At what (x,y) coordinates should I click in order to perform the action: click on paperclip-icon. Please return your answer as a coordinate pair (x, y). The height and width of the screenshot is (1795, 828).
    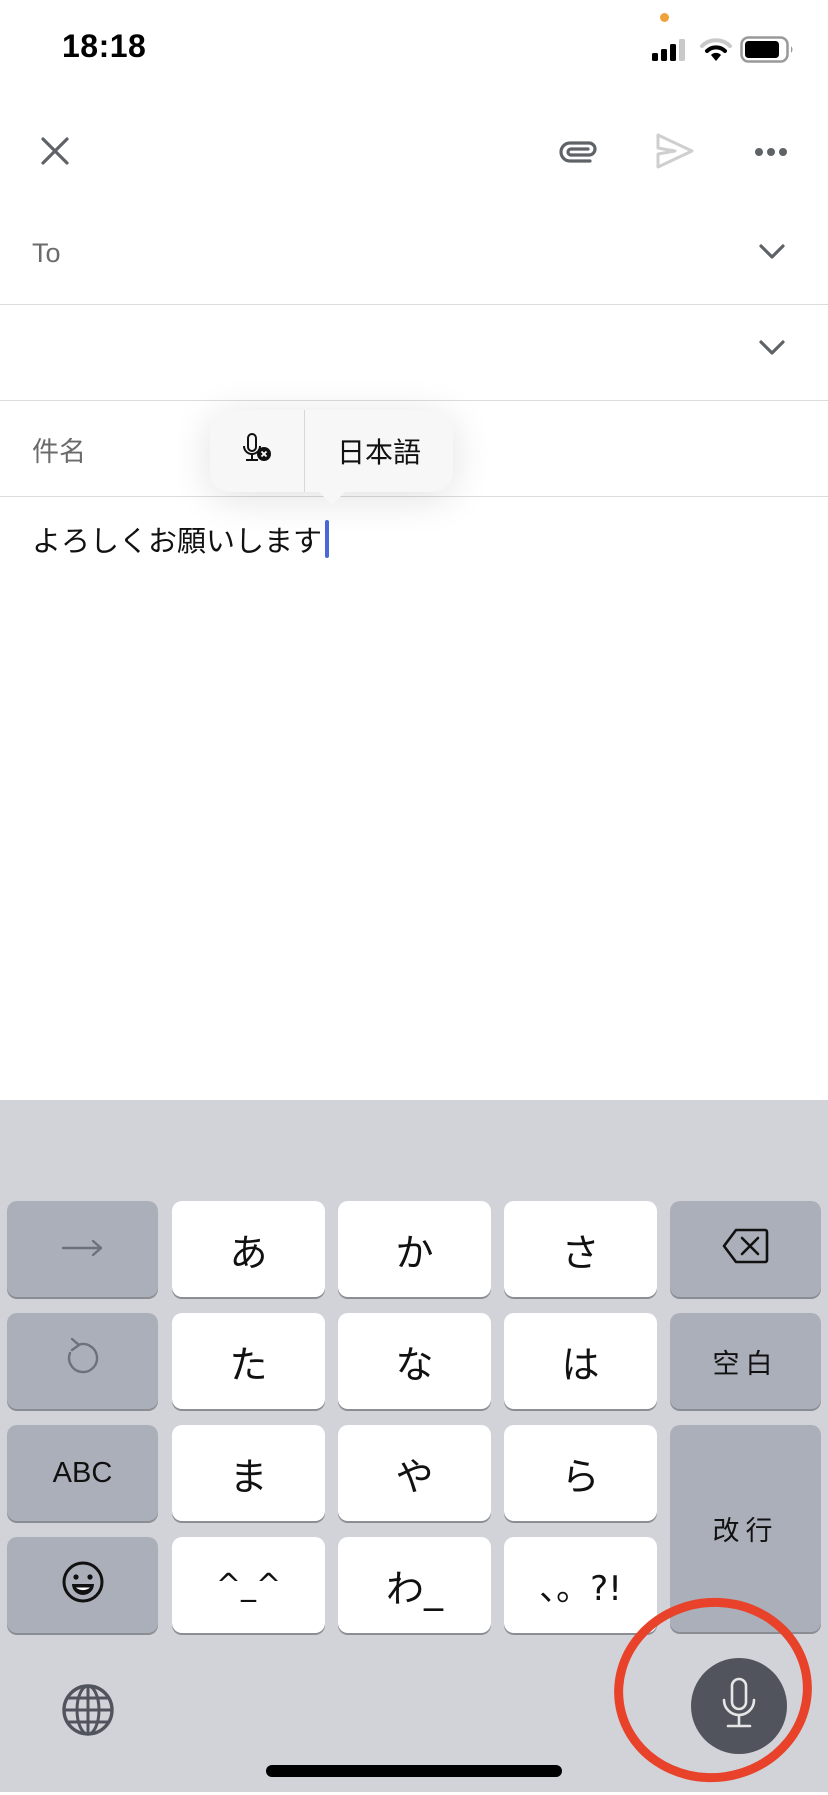
    Looking at the image, I should click on (579, 153).